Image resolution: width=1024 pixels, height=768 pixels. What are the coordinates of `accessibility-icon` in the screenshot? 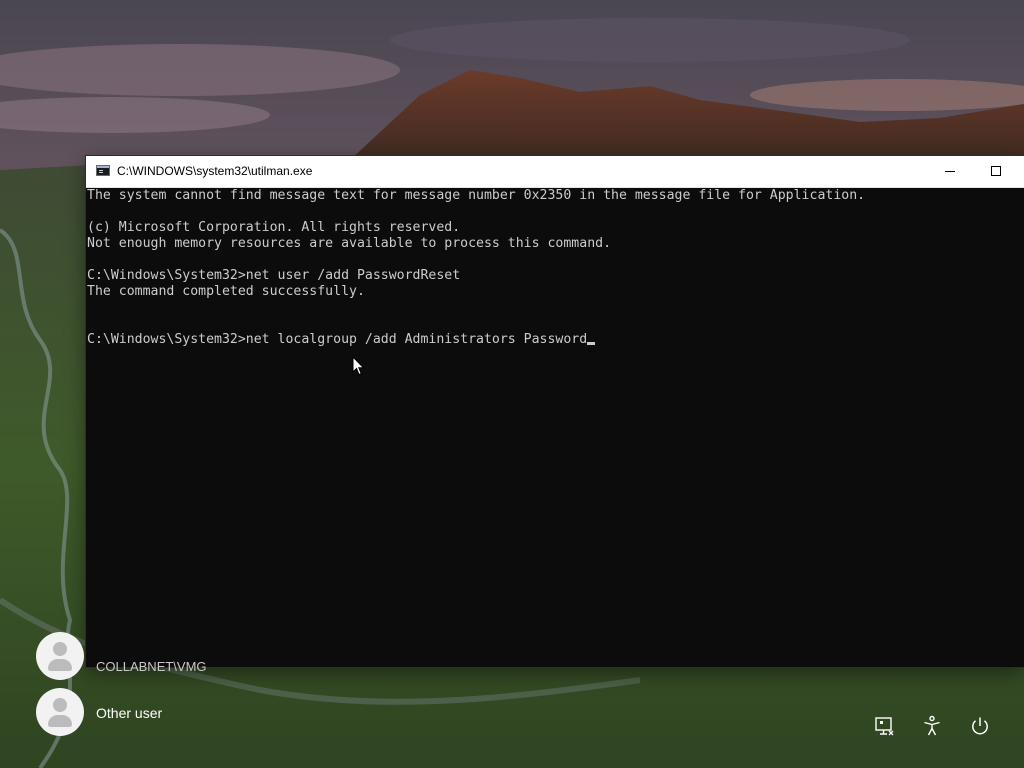 It's located at (932, 726).